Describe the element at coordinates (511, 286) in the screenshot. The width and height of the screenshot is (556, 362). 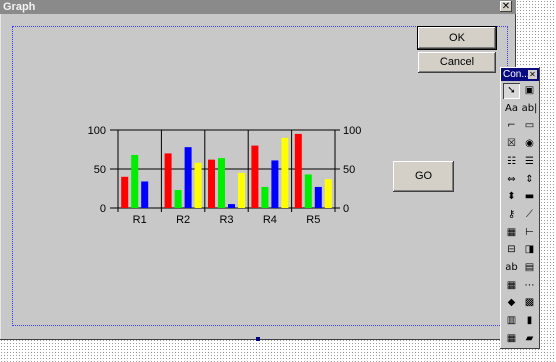
I see `table-icon: ▦` at that location.